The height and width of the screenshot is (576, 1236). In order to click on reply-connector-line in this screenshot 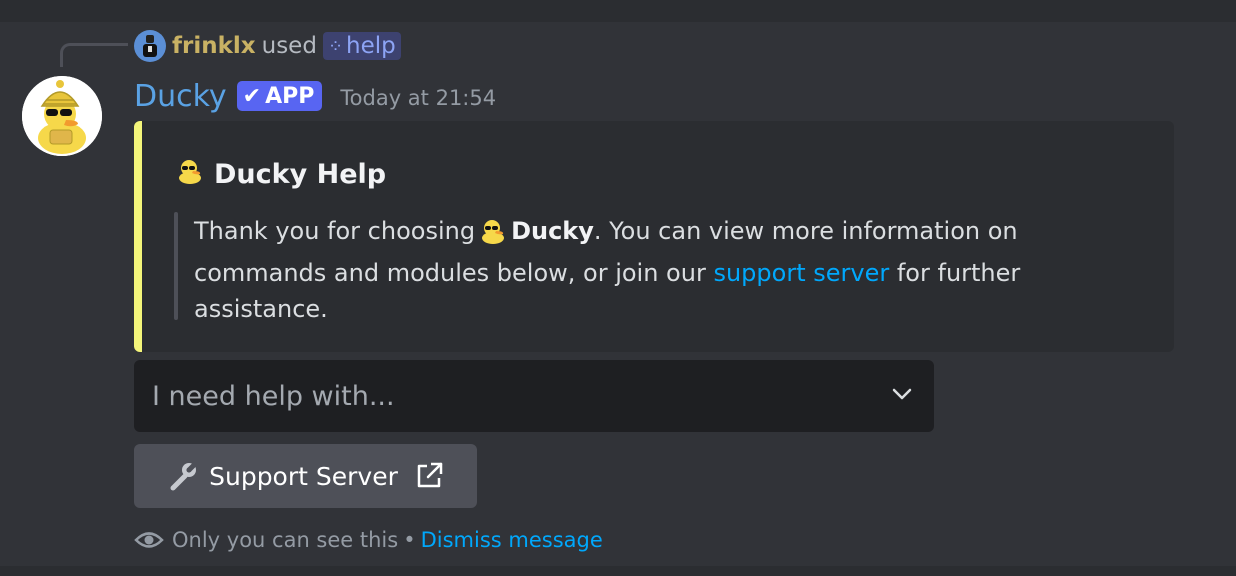, I will do `click(94, 55)`.